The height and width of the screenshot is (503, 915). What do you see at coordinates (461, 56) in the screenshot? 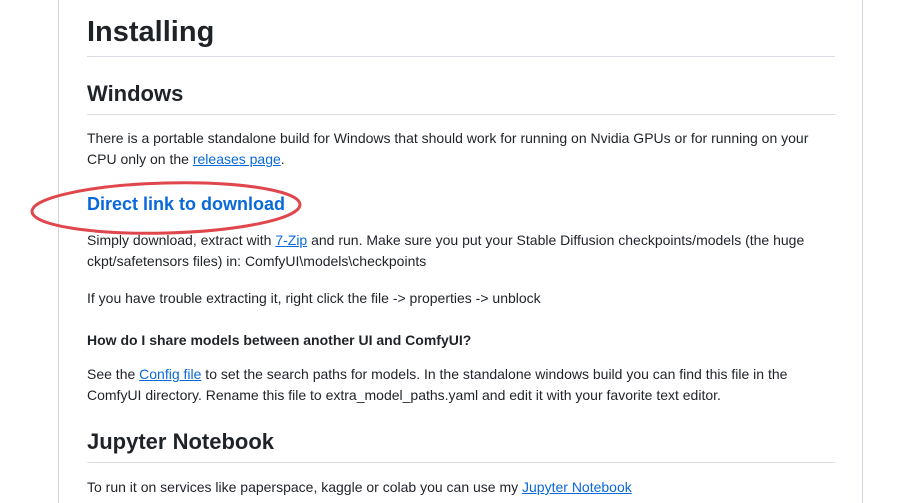
I see `title-divider` at bounding box center [461, 56].